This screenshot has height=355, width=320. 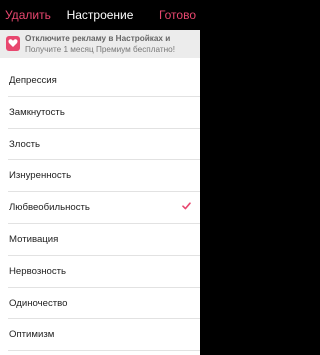 What do you see at coordinates (98, 38) in the screenshot?
I see `promo-title: Отключите рекламу в Настройках и` at bounding box center [98, 38].